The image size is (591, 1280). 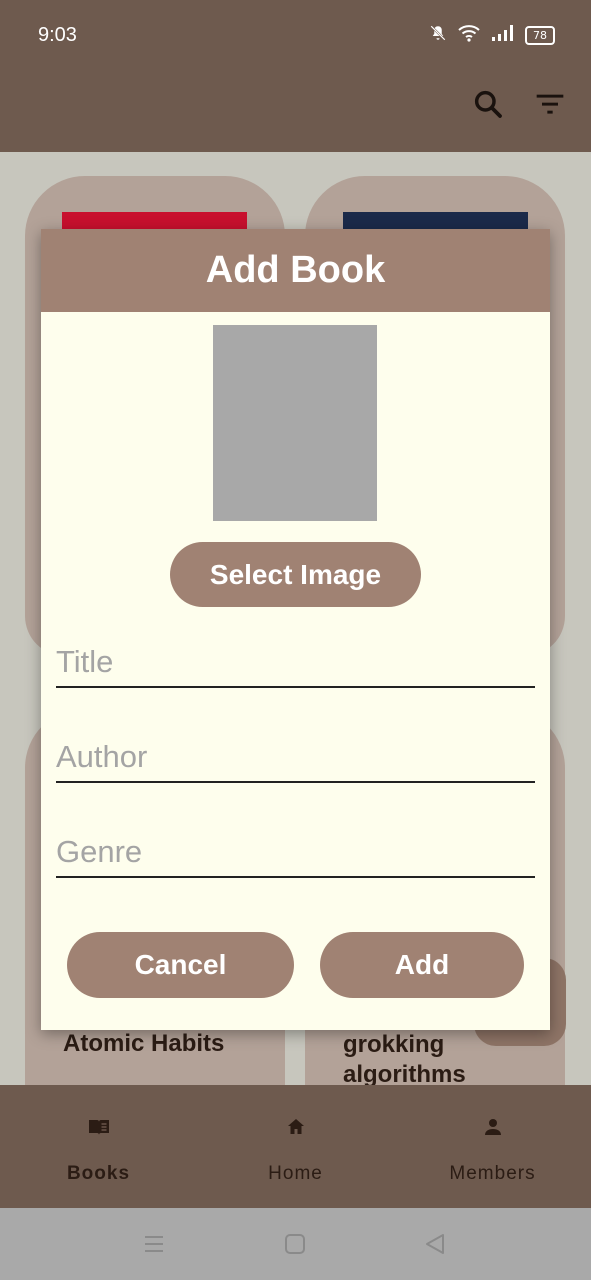 What do you see at coordinates (296, 1127) in the screenshot?
I see `home-icon` at bounding box center [296, 1127].